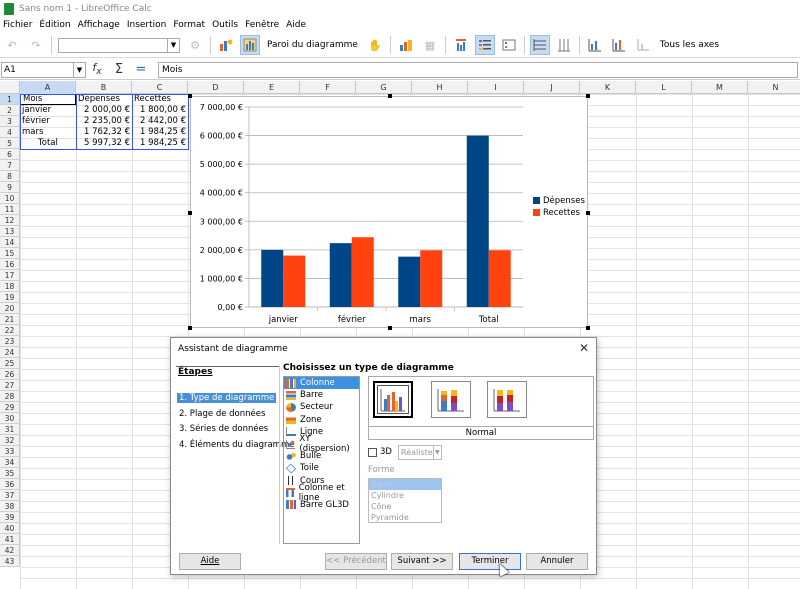 This screenshot has width=800, height=589. What do you see at coordinates (490, 561) in the screenshot?
I see `finish-button: Terminer` at bounding box center [490, 561].